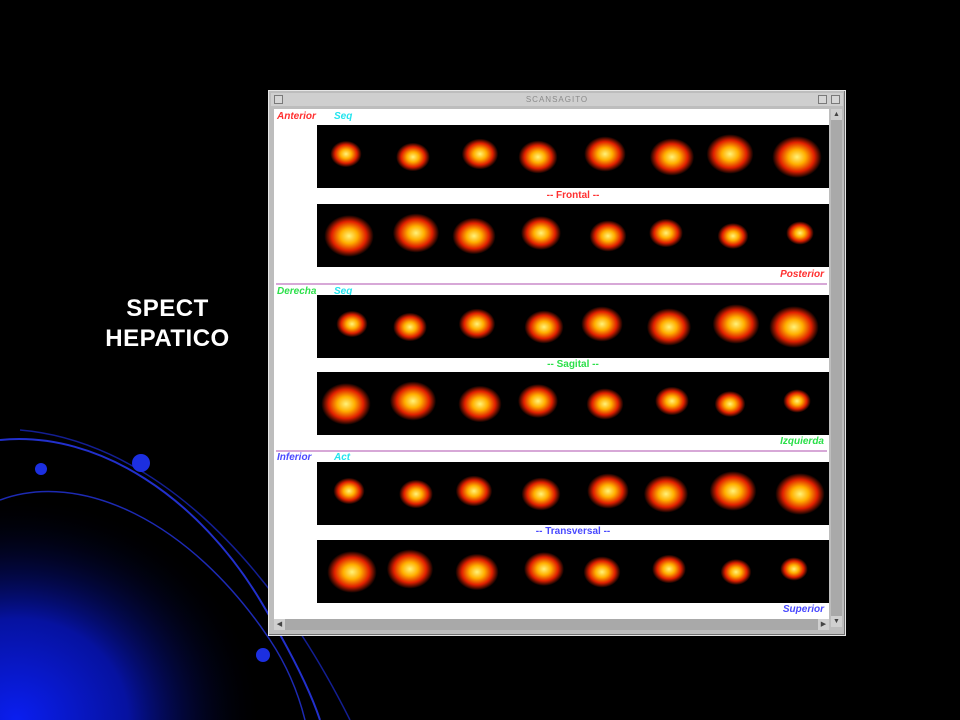  What do you see at coordinates (573, 195) in the screenshot?
I see `label-frontal: -- Frontal --` at bounding box center [573, 195].